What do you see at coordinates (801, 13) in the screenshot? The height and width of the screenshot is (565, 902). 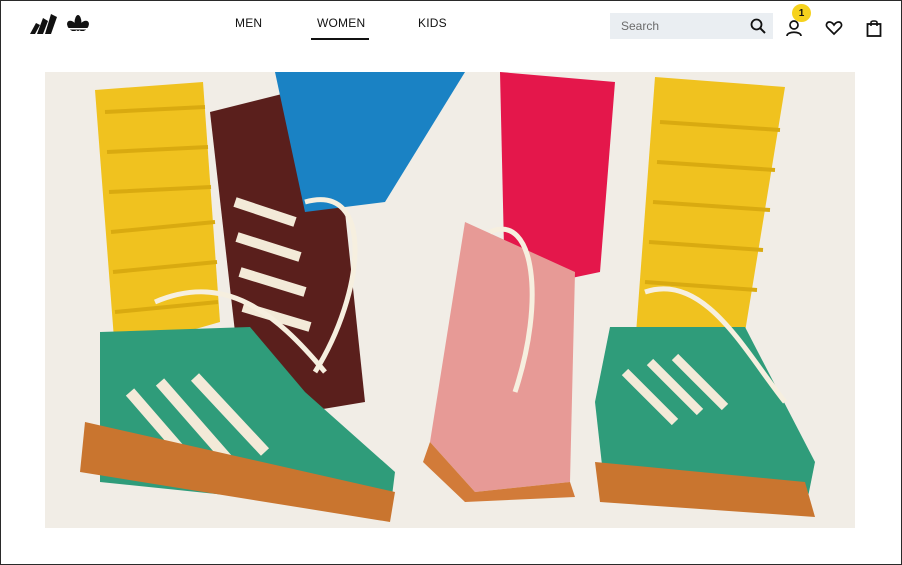 I see `account-badge: 1` at bounding box center [801, 13].